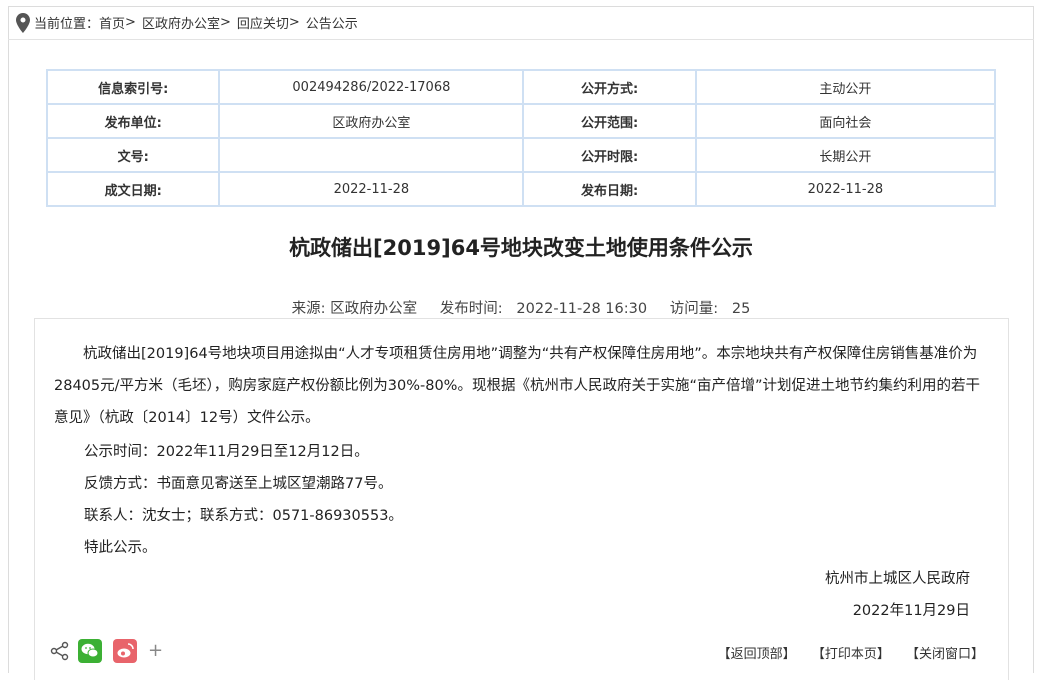 Image resolution: width=1042 pixels, height=680 pixels. What do you see at coordinates (945, 654) in the screenshot?
I see `close-window-link: 【关闭窗口】` at bounding box center [945, 654].